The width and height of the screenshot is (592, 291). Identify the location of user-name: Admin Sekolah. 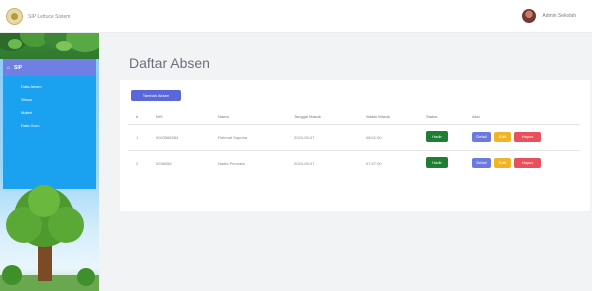
(559, 16).